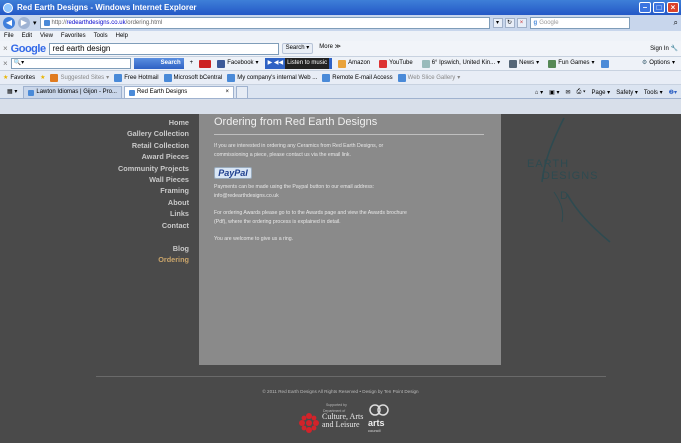 The height and width of the screenshot is (443, 681). I want to click on menu-bar: File Edit View Favorites Tools Help, so click(340, 36).